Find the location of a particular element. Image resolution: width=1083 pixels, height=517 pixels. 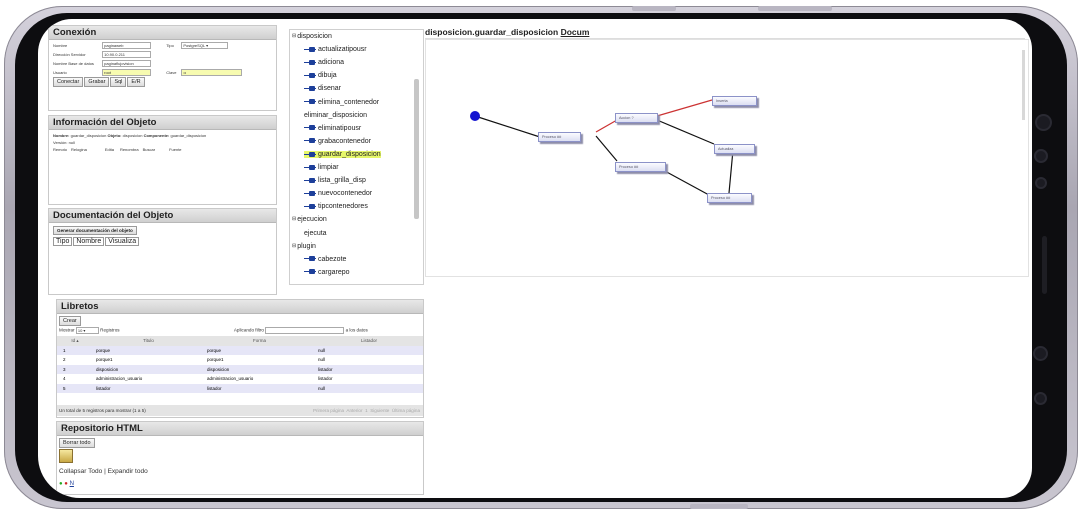

tipo-select: PostgreSQL ▾ is located at coordinates (205, 45).